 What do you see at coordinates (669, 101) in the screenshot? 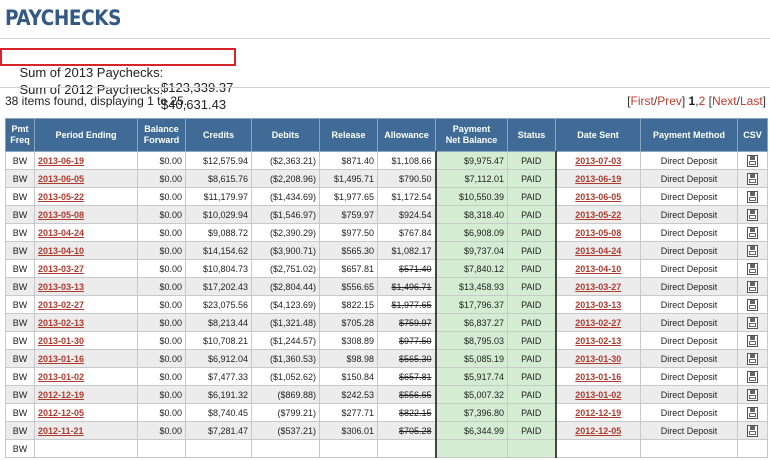
I see `pager-prev-link: Prev` at bounding box center [669, 101].